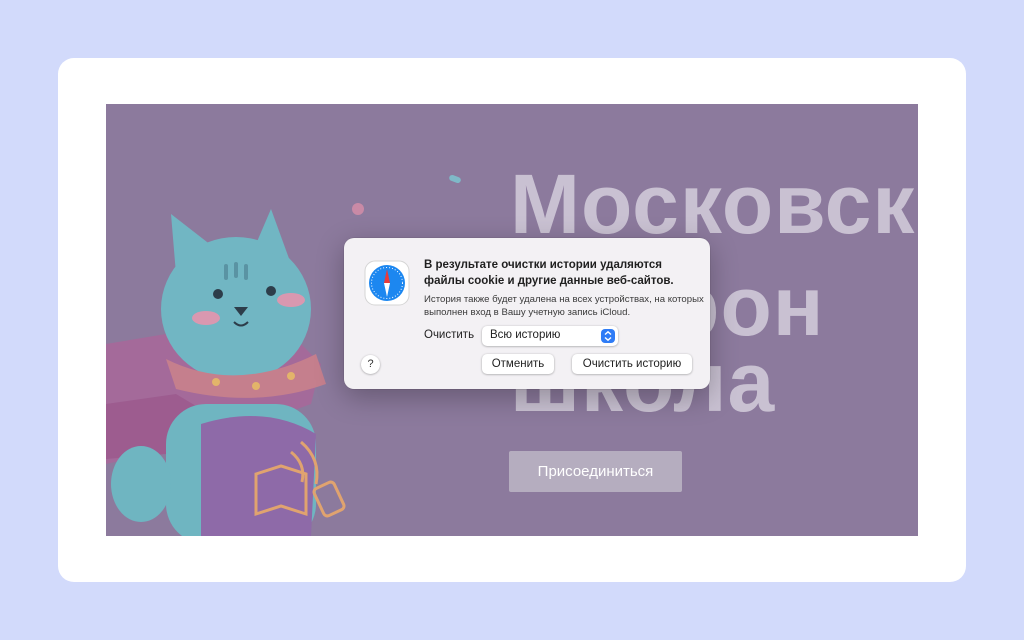  I want to click on join-button: Присоединиться, so click(595, 471).